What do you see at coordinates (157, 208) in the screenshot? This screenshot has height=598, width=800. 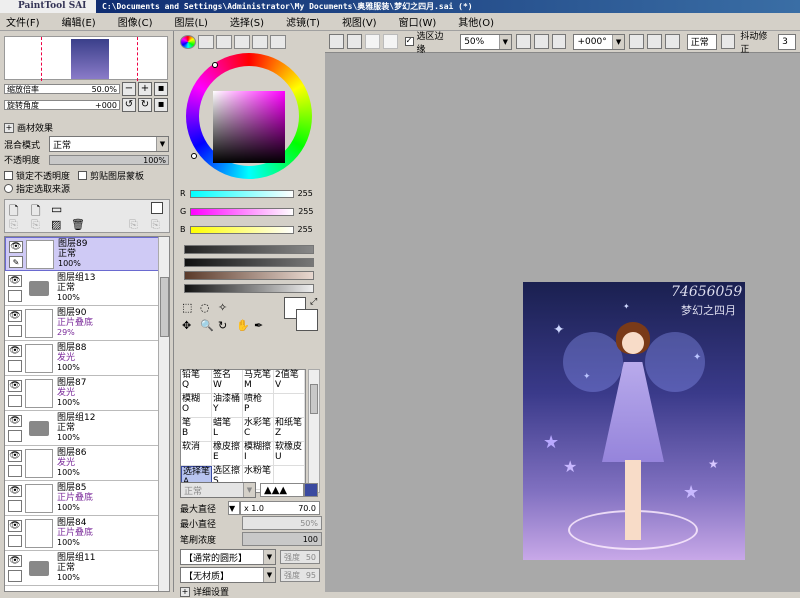 I see `layer-mask-icon` at bounding box center [157, 208].